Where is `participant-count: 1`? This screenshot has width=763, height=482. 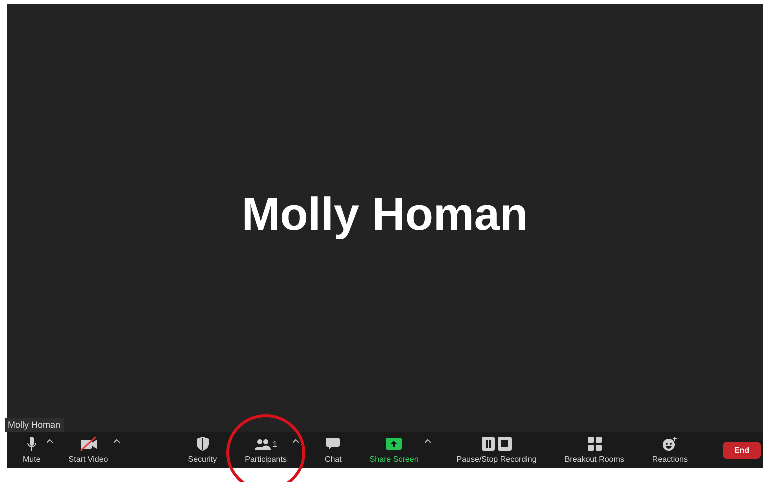
participant-count: 1 is located at coordinates (275, 444).